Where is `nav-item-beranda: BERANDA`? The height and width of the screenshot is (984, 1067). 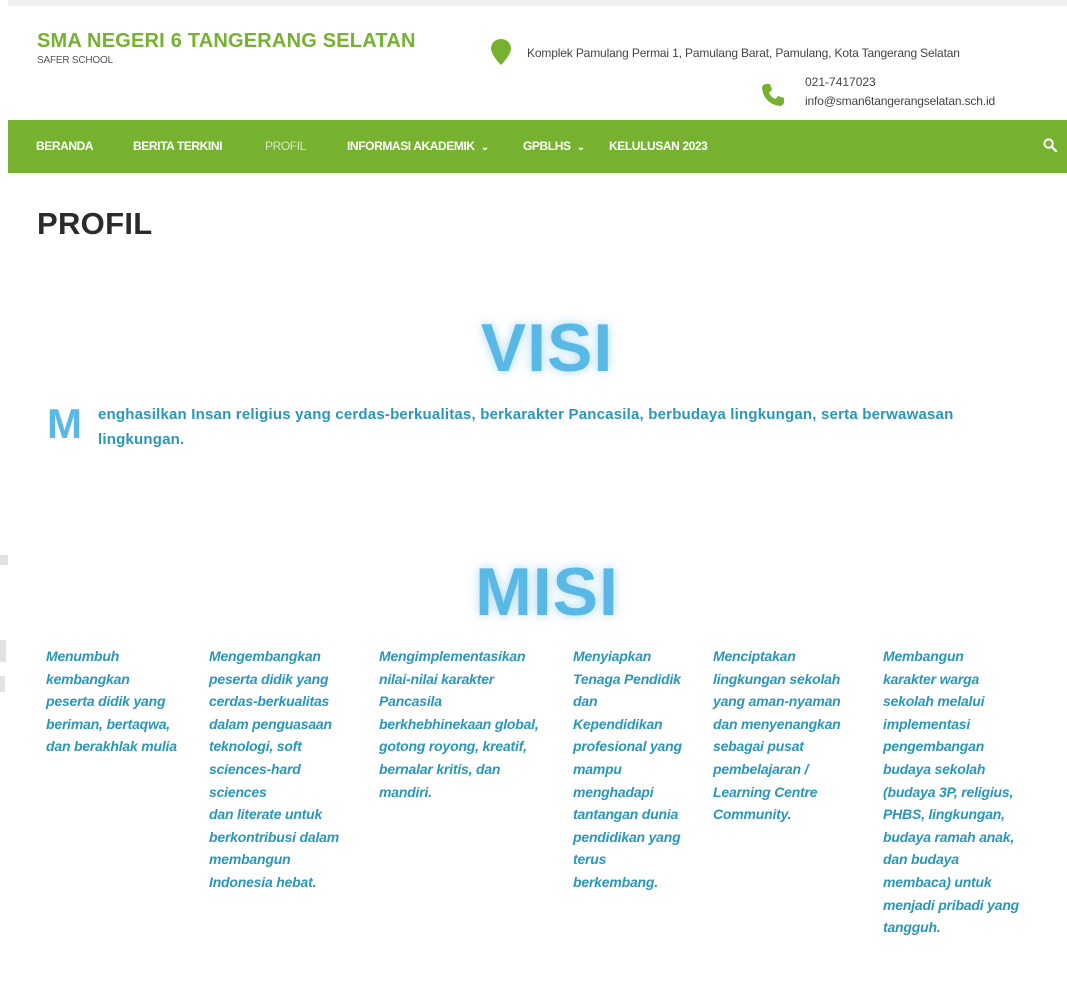 nav-item-beranda: BERANDA is located at coordinates (65, 146).